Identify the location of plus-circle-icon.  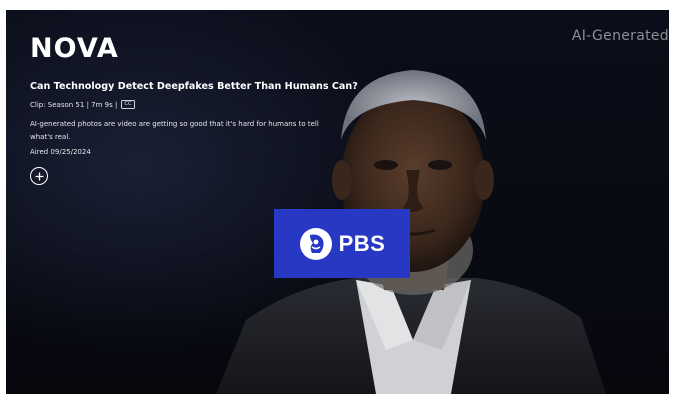
(39, 176).